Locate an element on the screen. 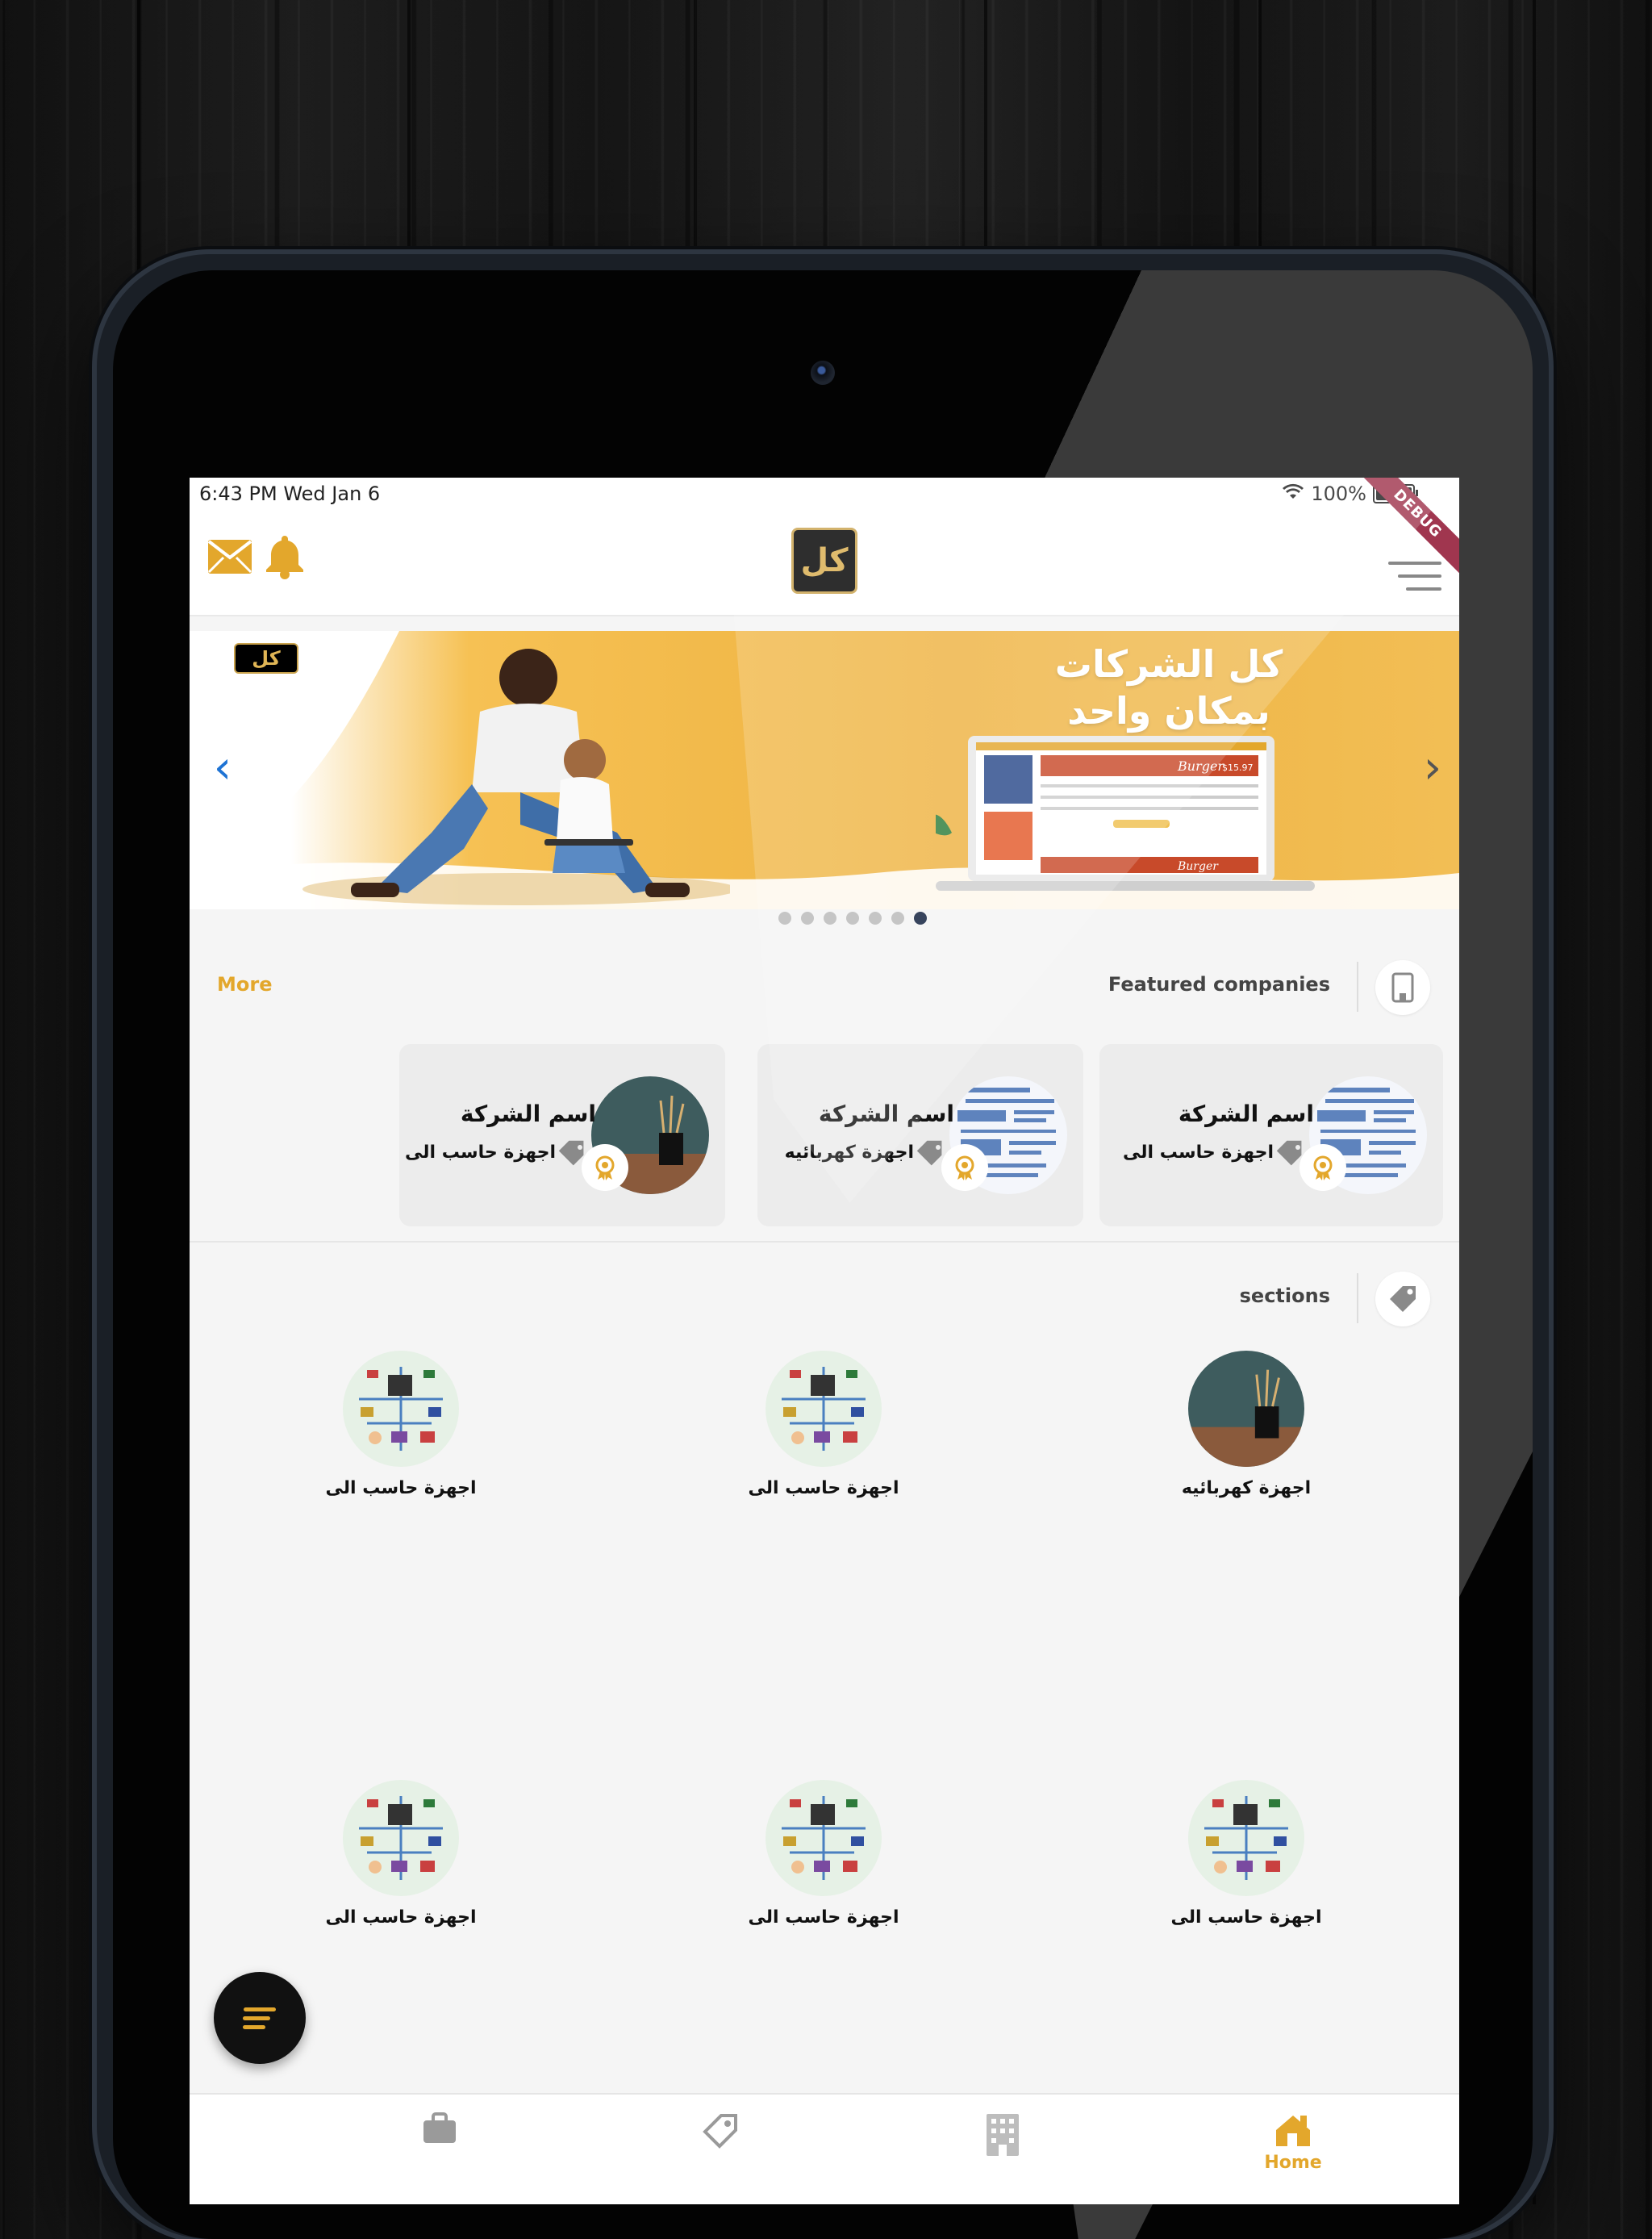 This screenshot has height=2239, width=1652. banner-title-line1: كل الشركات is located at coordinates (1169, 664).